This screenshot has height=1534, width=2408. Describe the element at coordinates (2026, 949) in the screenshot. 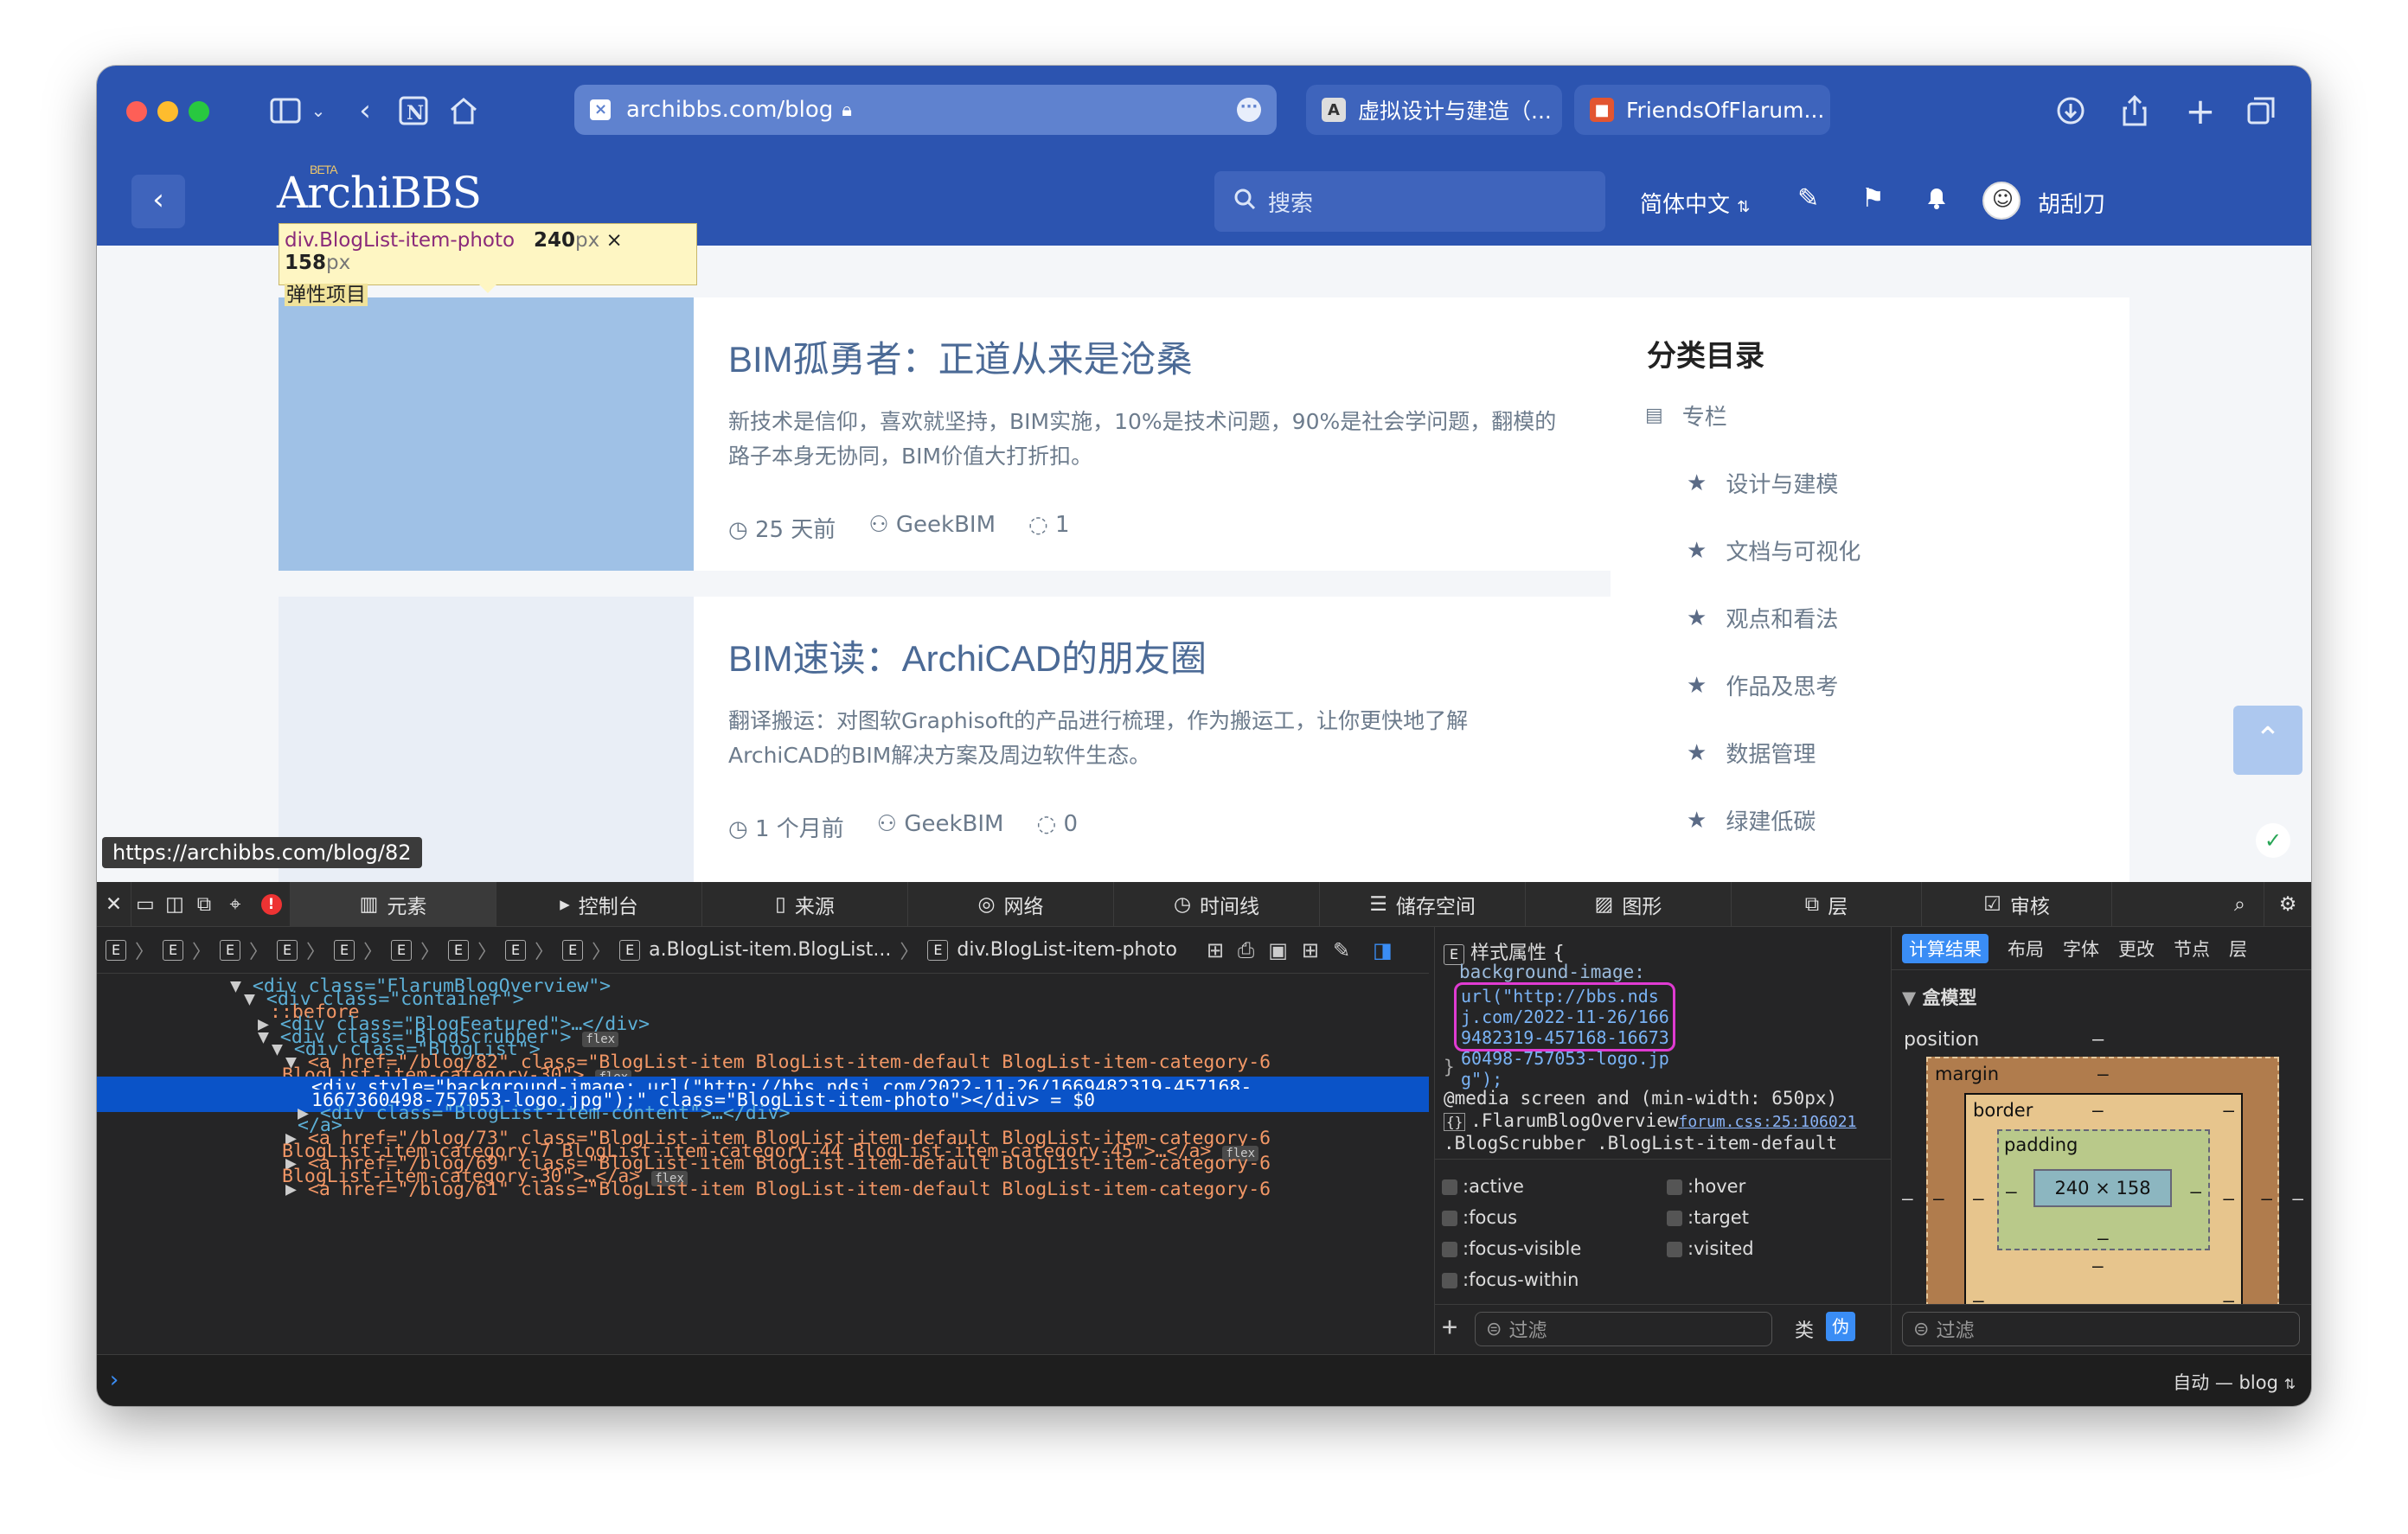

I see `tab-layout: 布局` at that location.